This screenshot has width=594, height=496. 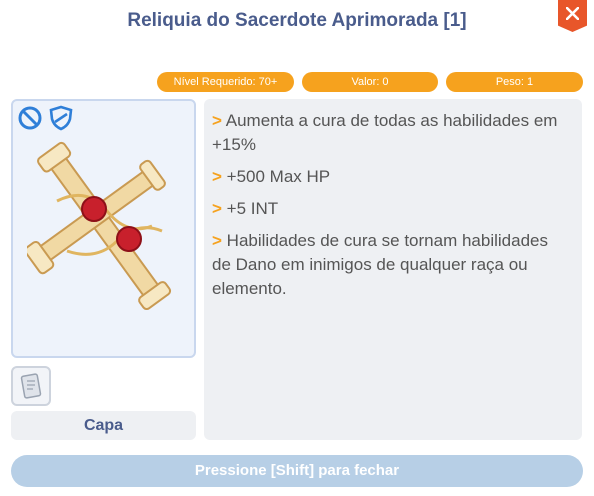 What do you see at coordinates (103, 425) in the screenshot?
I see `item-type-label: Capa` at bounding box center [103, 425].